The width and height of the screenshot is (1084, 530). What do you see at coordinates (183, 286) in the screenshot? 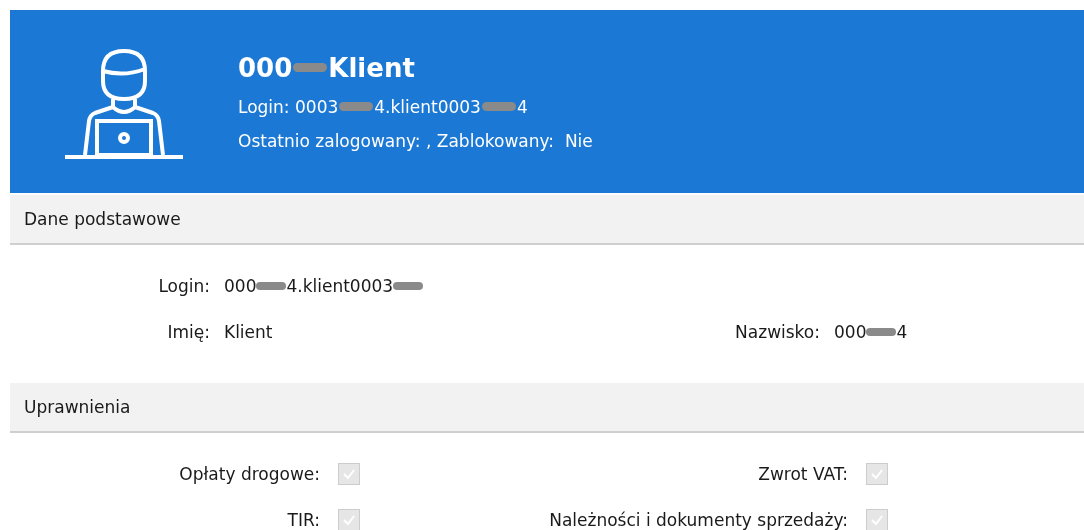
I see `field-label: Login:` at bounding box center [183, 286].